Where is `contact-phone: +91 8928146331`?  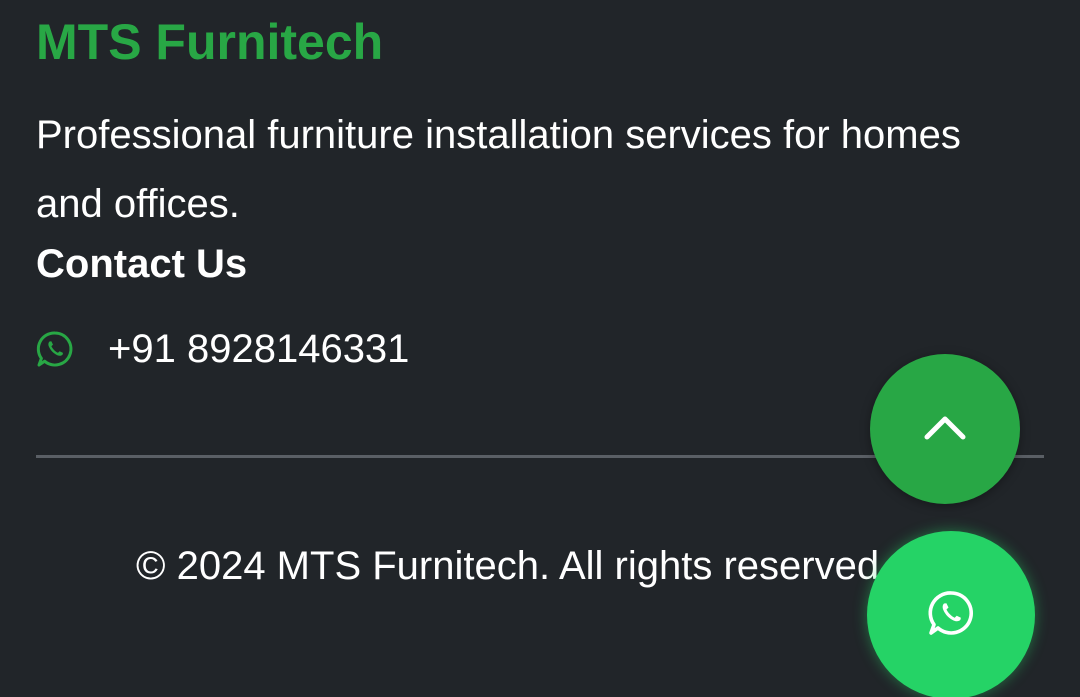
contact-phone: +91 8928146331 is located at coordinates (259, 349).